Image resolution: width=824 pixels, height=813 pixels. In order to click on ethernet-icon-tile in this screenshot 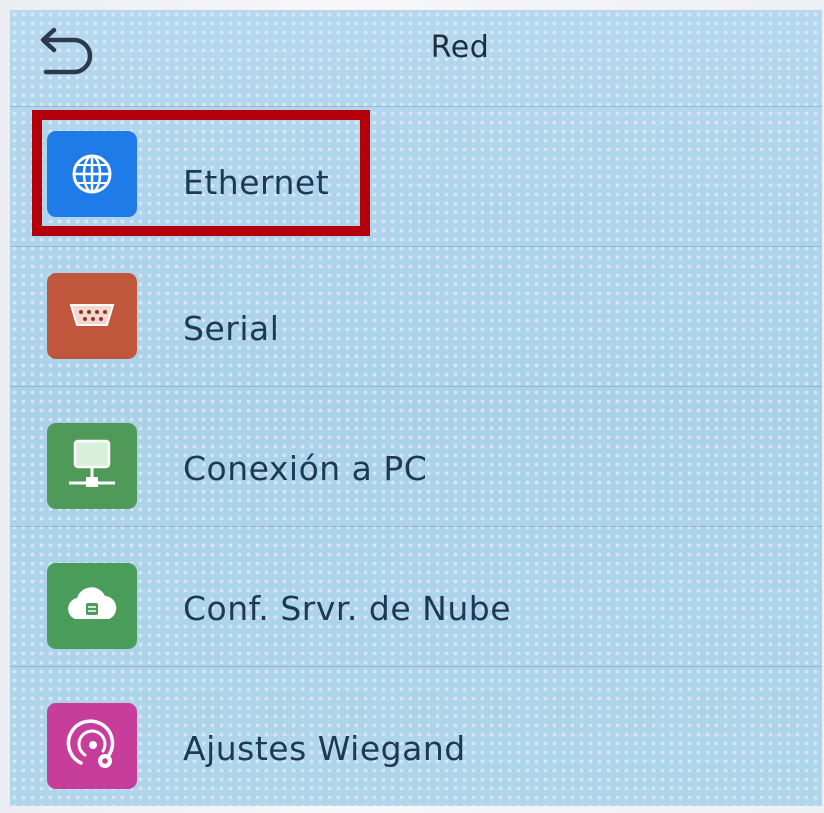, I will do `click(92, 174)`.